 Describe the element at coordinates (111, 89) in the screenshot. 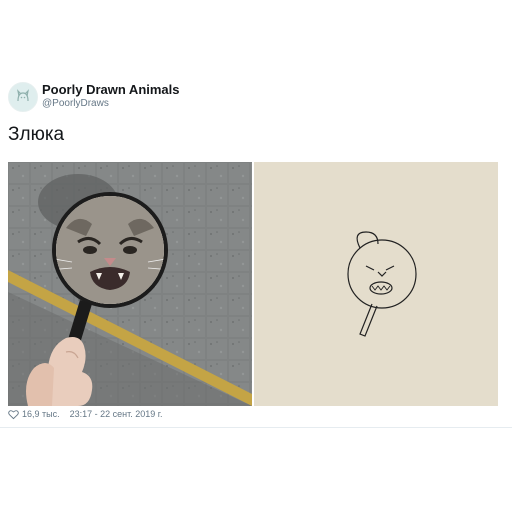

I see `author-display-name: Poorly Drawn Animals` at that location.